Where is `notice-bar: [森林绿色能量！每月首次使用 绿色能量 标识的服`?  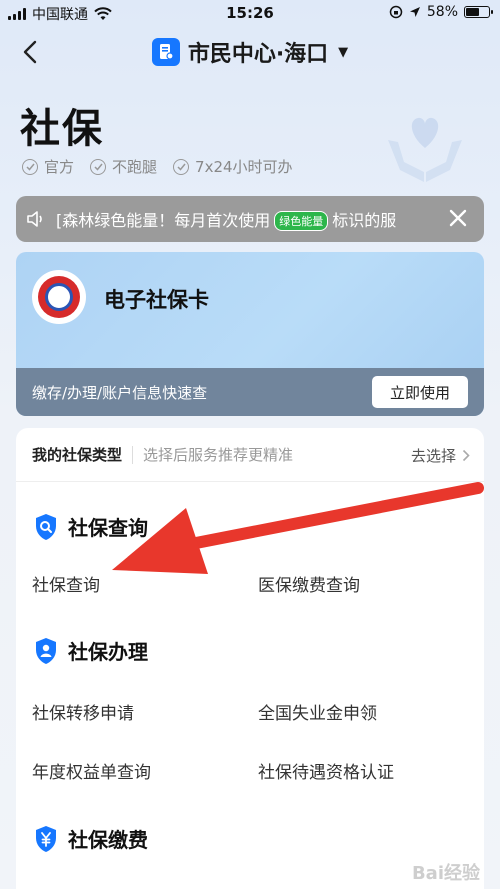 notice-bar: [森林绿色能量！每月首次使用 绿色能量 标识的服 is located at coordinates (250, 219).